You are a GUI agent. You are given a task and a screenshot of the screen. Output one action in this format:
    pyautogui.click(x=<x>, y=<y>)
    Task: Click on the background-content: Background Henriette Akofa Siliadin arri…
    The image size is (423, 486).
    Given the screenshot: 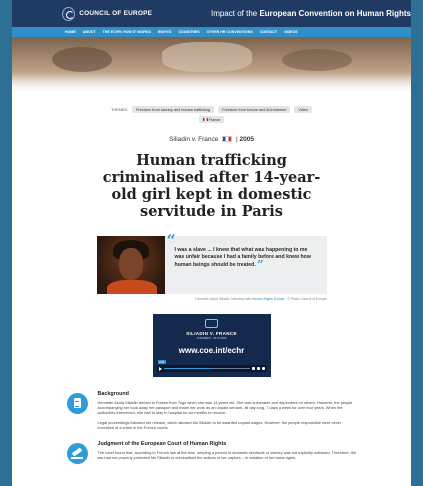 What is the action you would take?
    pyautogui.click(x=227, y=412)
    